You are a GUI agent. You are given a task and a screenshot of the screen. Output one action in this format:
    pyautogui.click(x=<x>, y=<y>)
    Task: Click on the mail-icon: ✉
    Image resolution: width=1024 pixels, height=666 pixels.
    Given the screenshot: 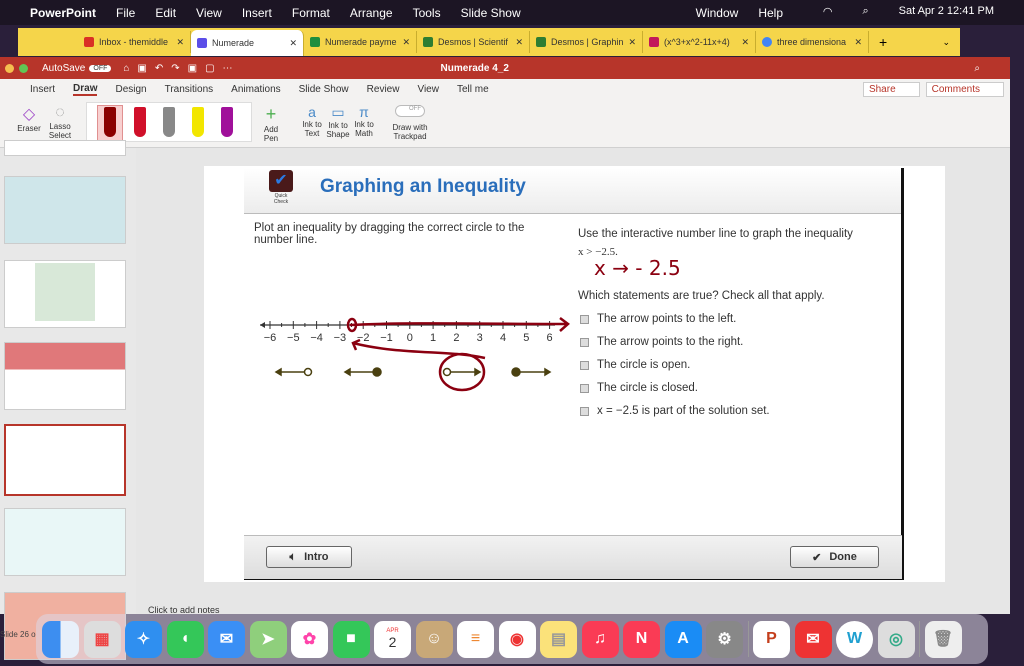 What is the action you would take?
    pyautogui.click(x=226, y=639)
    